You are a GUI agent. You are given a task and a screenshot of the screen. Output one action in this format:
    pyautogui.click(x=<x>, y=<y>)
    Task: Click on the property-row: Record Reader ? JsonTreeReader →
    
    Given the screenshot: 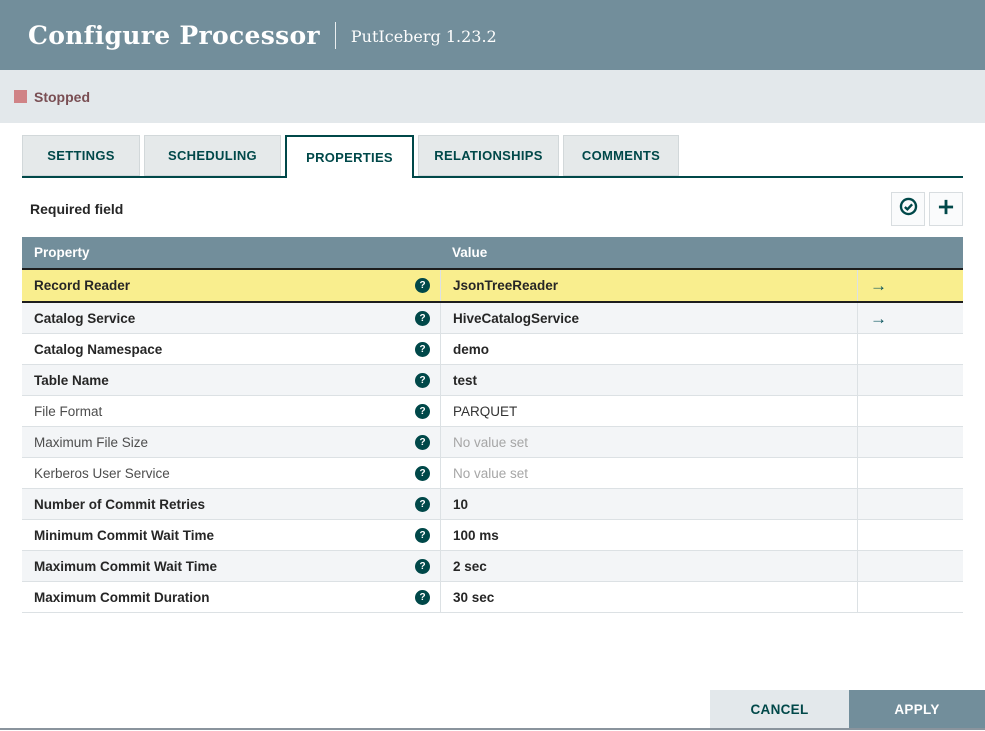 What is the action you would take?
    pyautogui.click(x=492, y=285)
    